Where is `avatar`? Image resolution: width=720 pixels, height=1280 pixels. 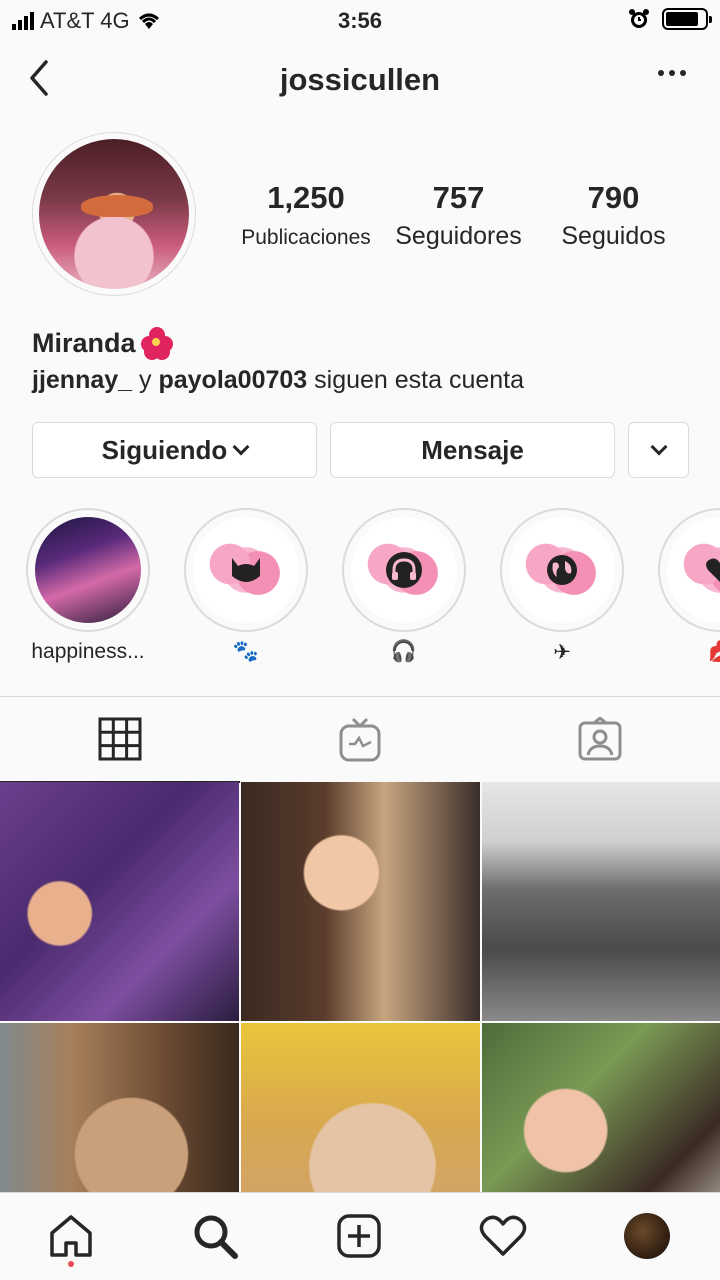
avatar is located at coordinates (647, 1236).